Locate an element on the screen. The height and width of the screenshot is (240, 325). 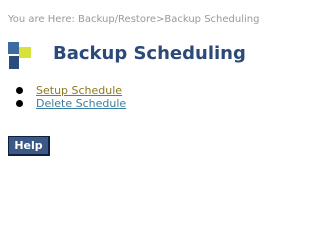
page-title: Backup Scheduling is located at coordinates (149, 53).